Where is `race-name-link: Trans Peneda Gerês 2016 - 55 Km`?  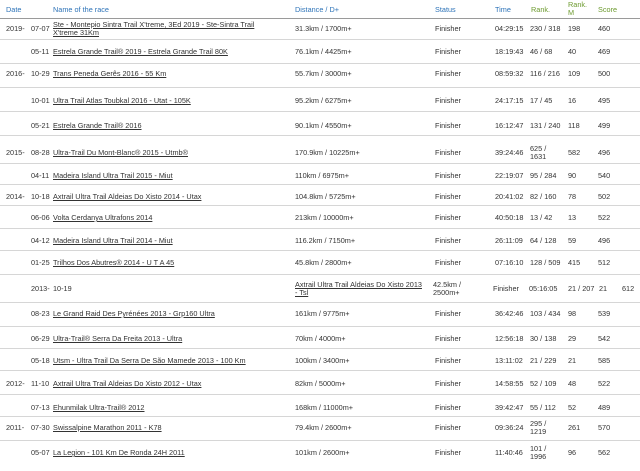
race-name-link: Trans Peneda Gerês 2016 - 55 Km is located at coordinates (109, 73).